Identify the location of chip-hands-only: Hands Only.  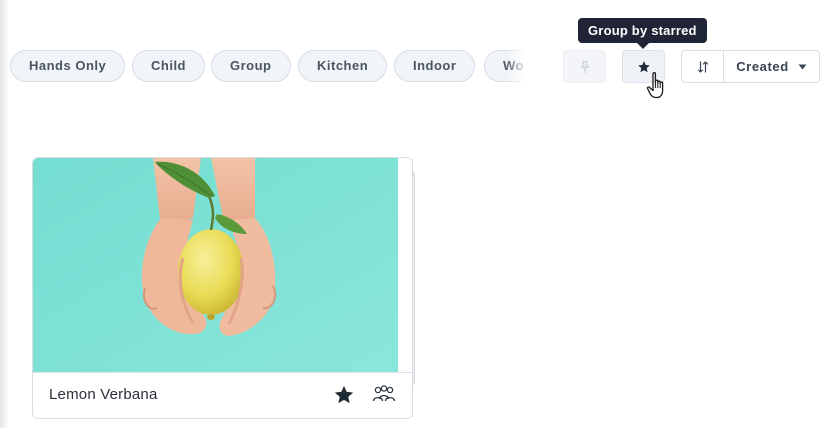
(68, 66).